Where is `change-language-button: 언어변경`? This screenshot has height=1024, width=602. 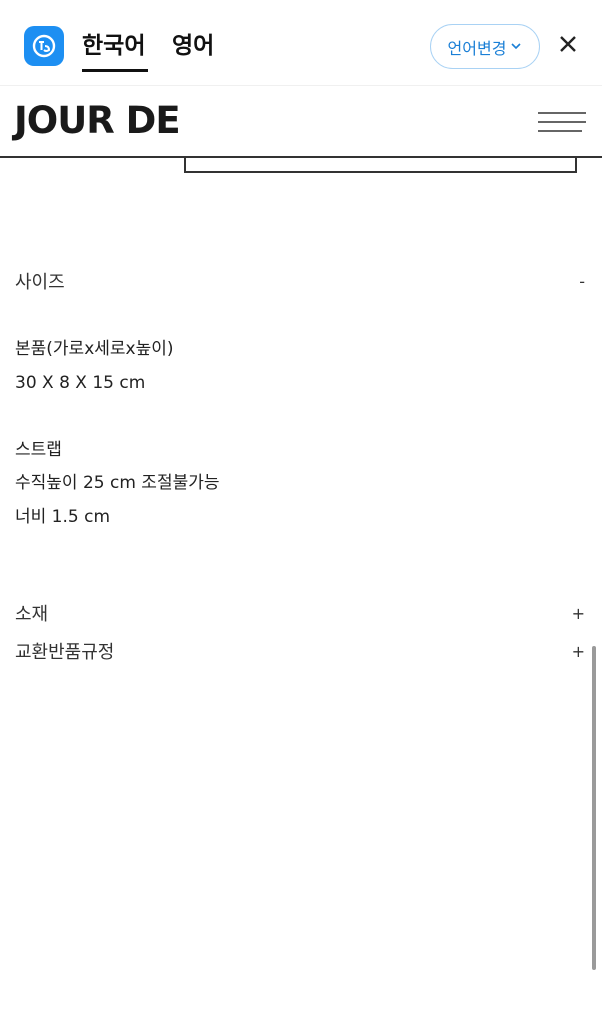 change-language-button: 언어변경 is located at coordinates (485, 46).